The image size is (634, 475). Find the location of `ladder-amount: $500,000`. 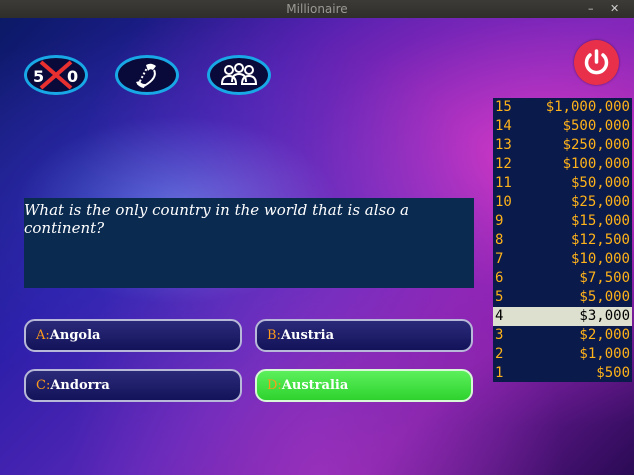

ladder-amount: $500,000 is located at coordinates (596, 126).